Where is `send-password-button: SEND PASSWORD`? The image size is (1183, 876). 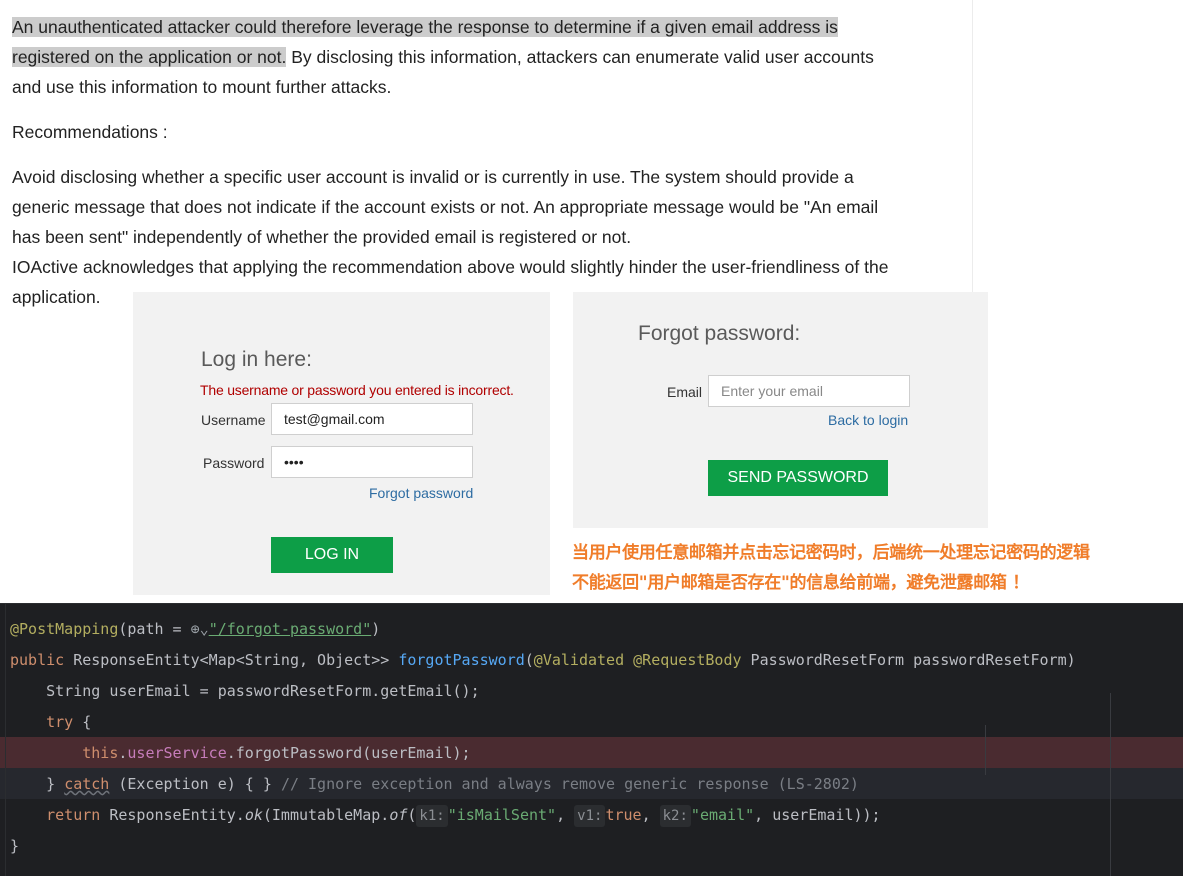 send-password-button: SEND PASSWORD is located at coordinates (798, 478).